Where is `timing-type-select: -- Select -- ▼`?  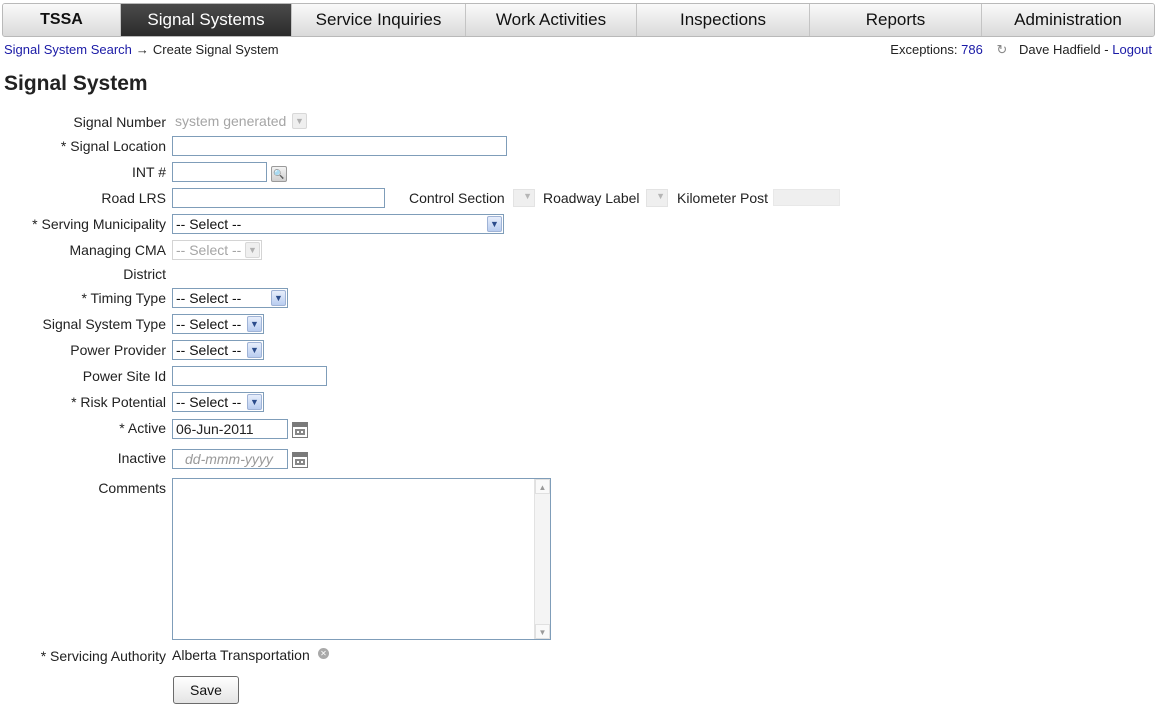 timing-type-select: -- Select -- ▼ is located at coordinates (230, 298).